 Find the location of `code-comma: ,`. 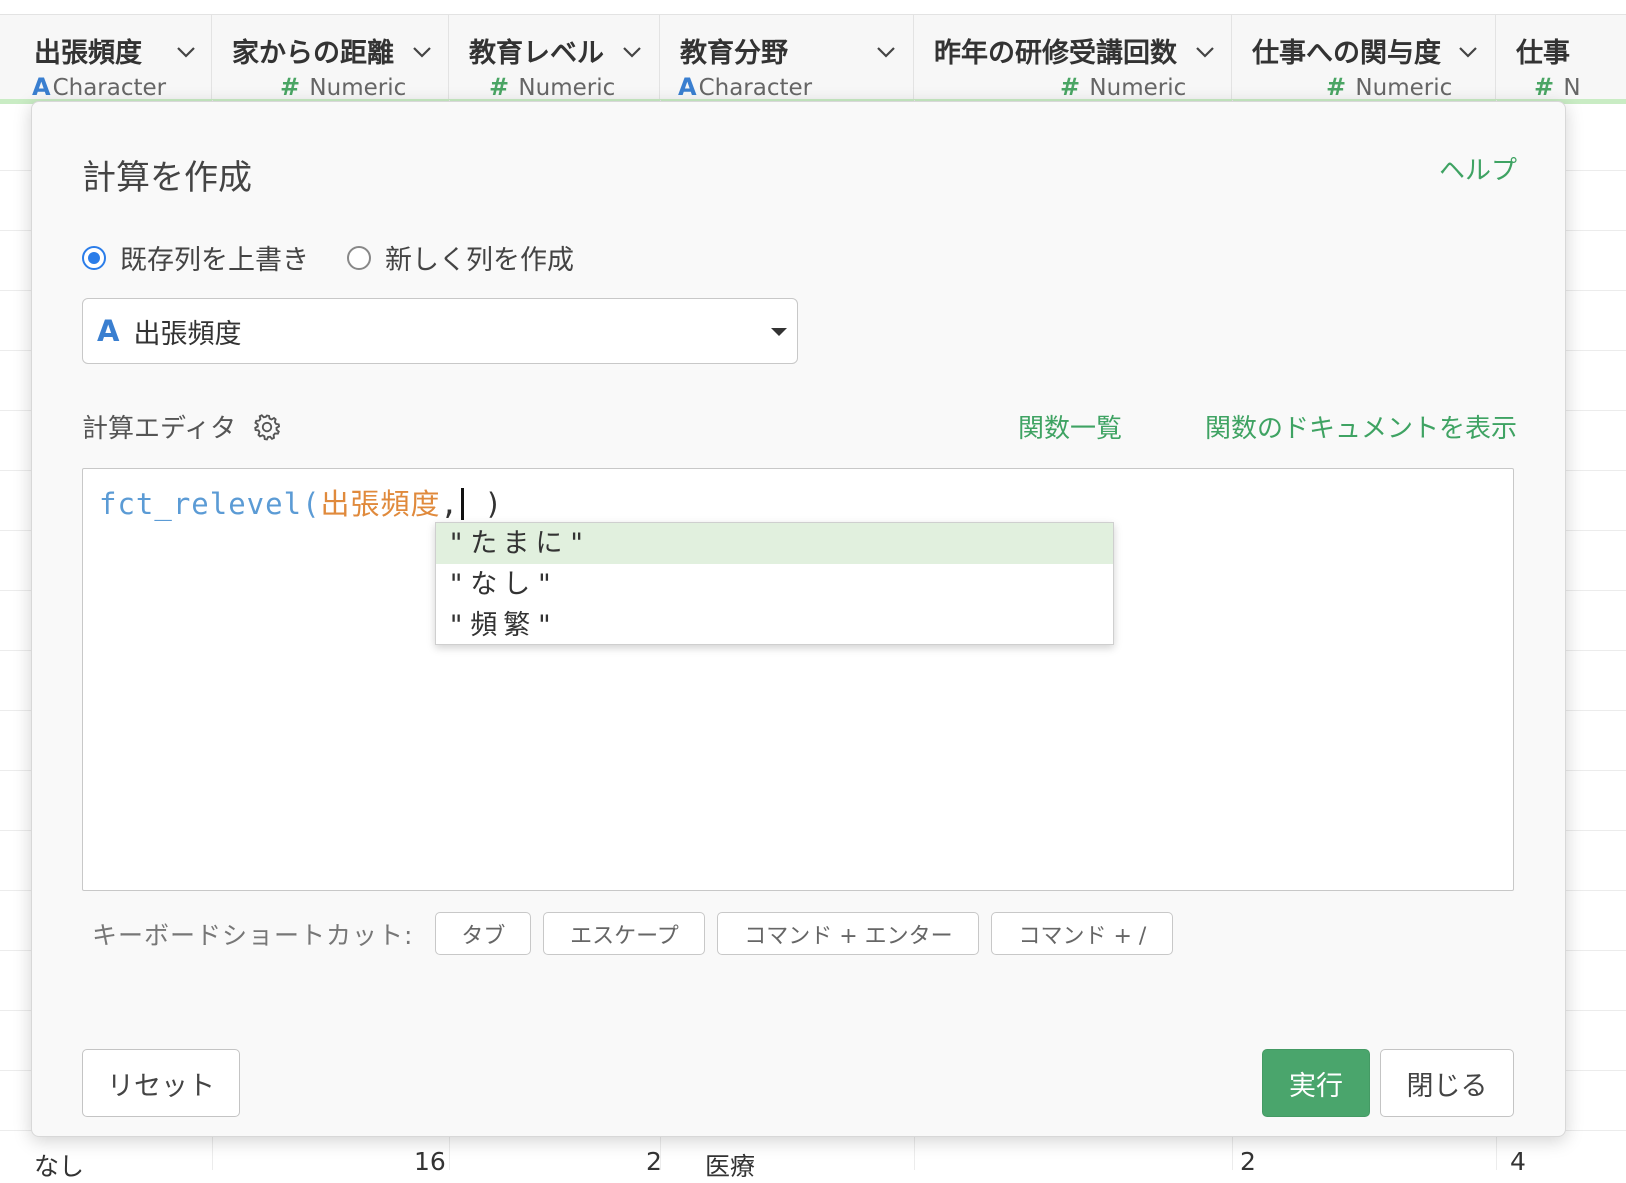

code-comma: , is located at coordinates (450, 504).